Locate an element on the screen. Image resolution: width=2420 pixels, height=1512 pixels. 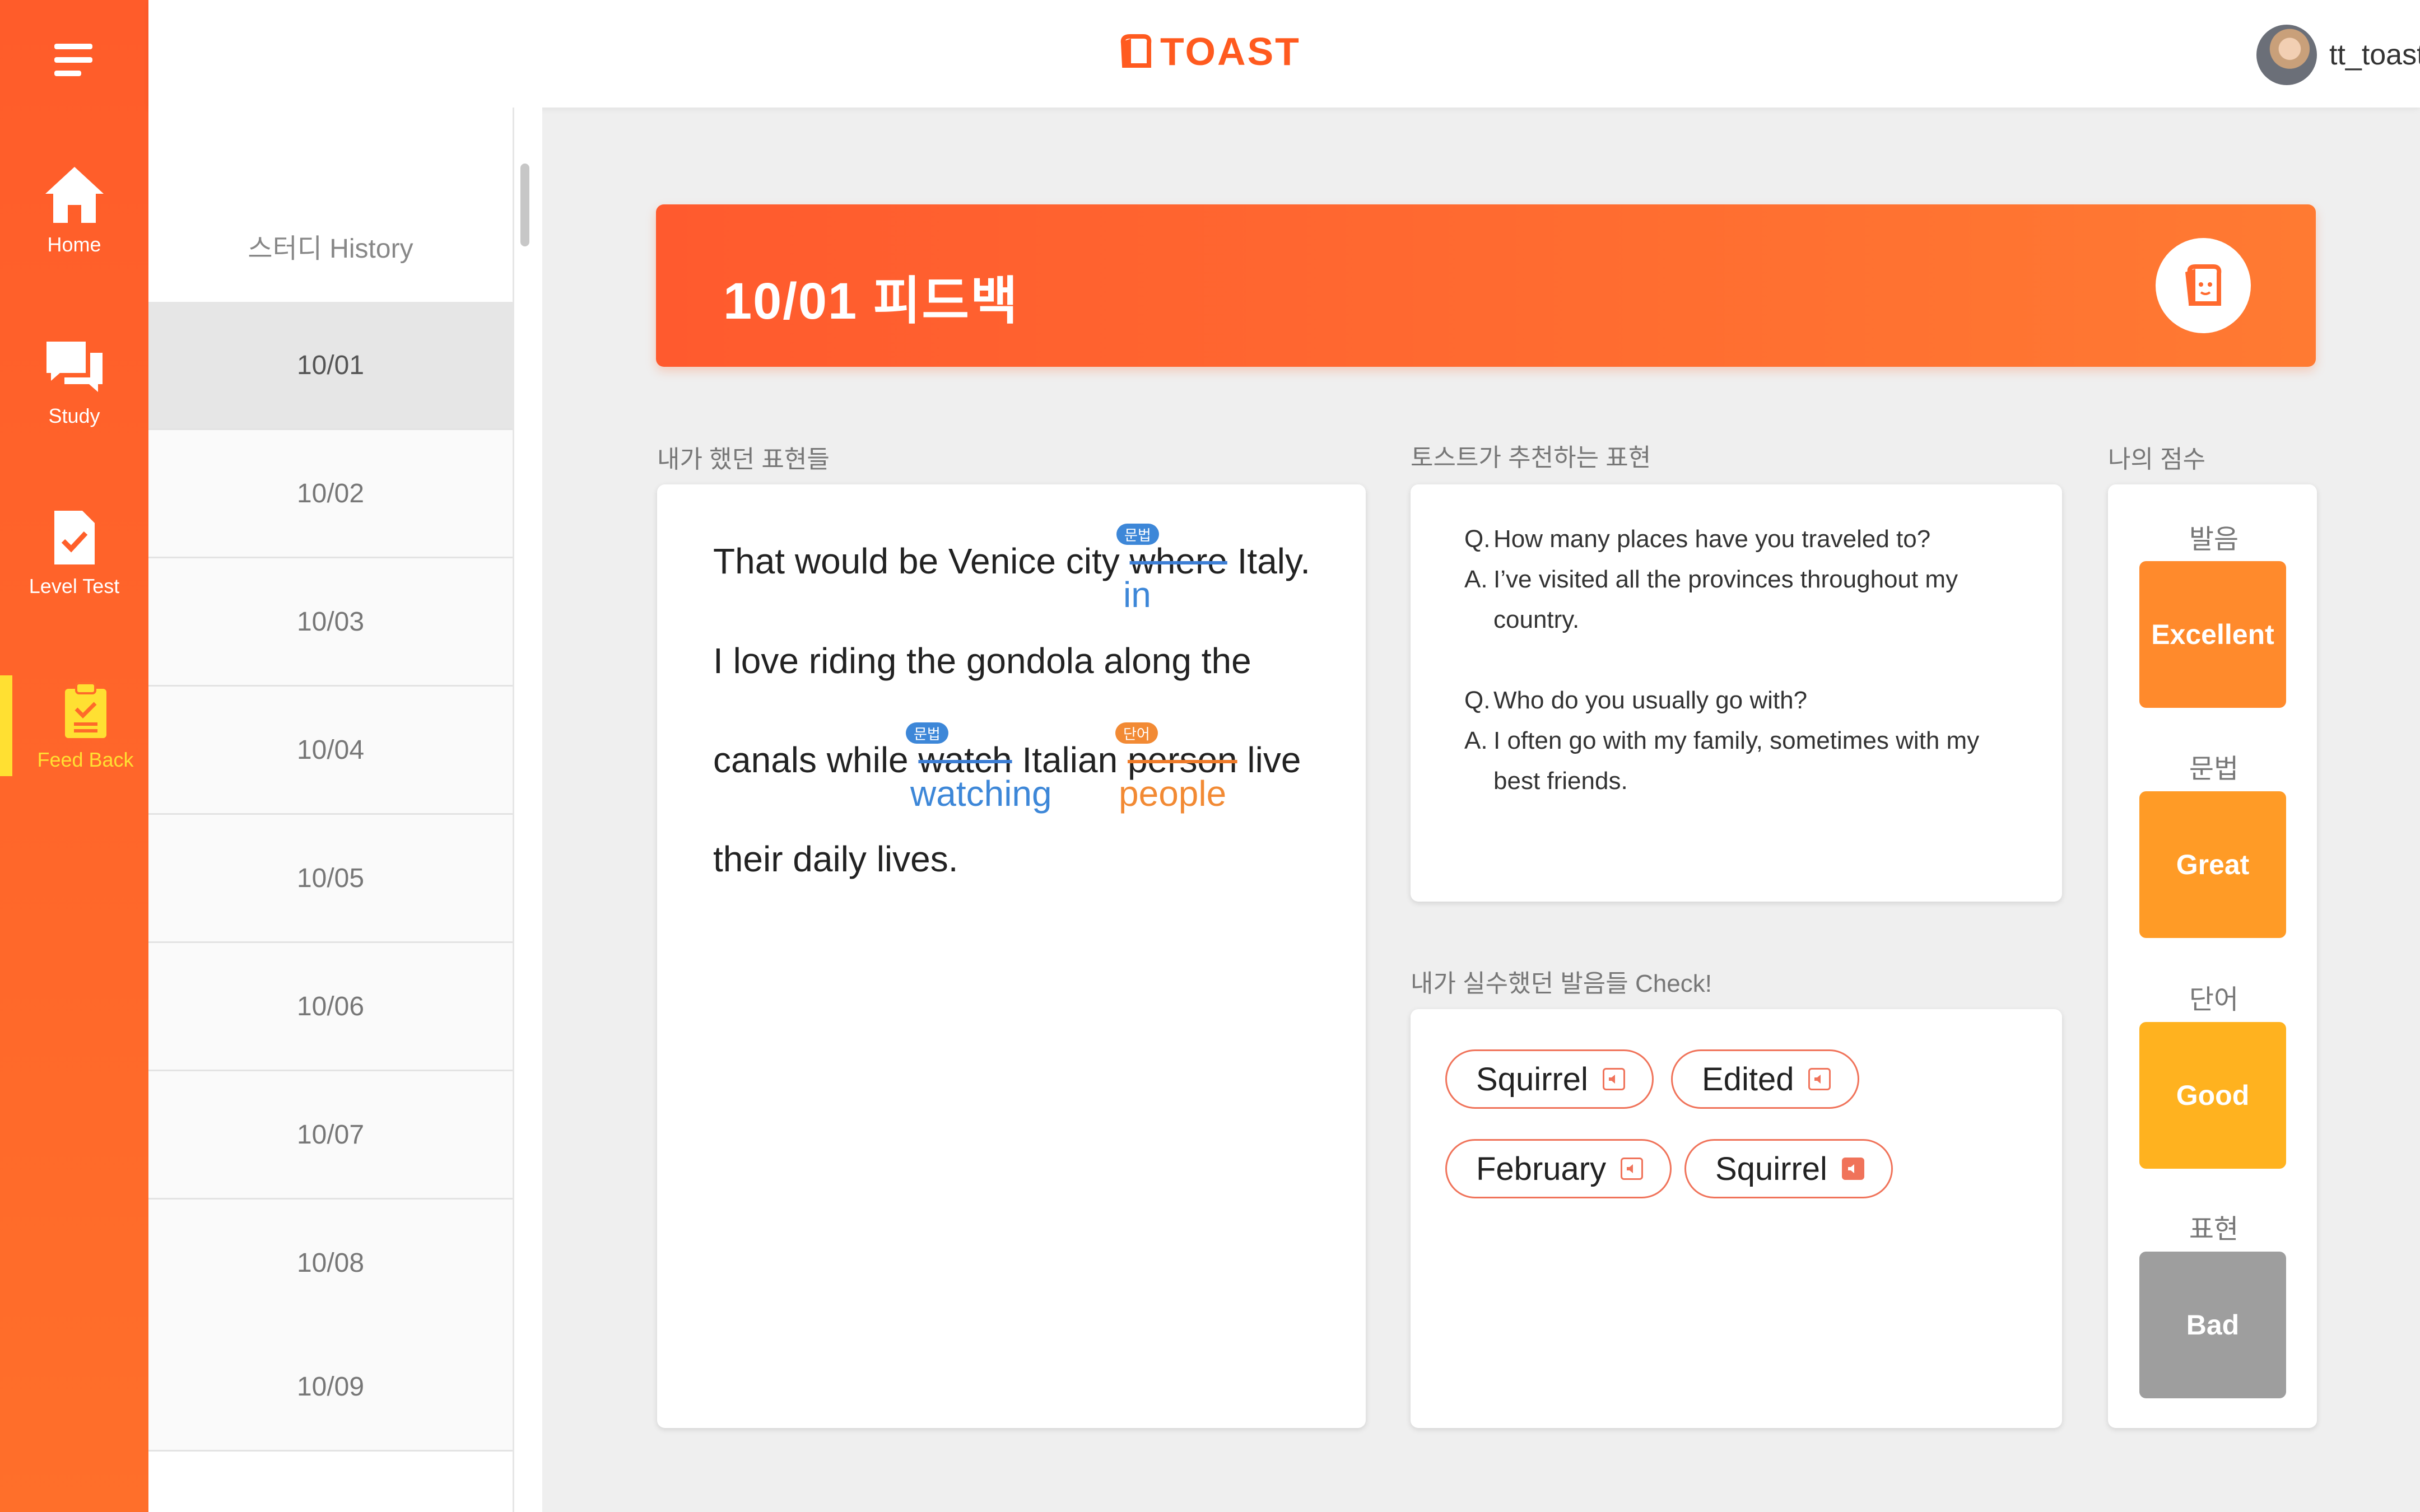
top-bar: TOAST tt_toaster is located at coordinates (1284, 54).